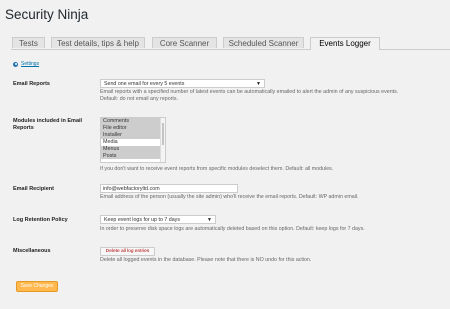  Describe the element at coordinates (133, 149) in the screenshot. I see `module-option-menus: Menus` at that location.